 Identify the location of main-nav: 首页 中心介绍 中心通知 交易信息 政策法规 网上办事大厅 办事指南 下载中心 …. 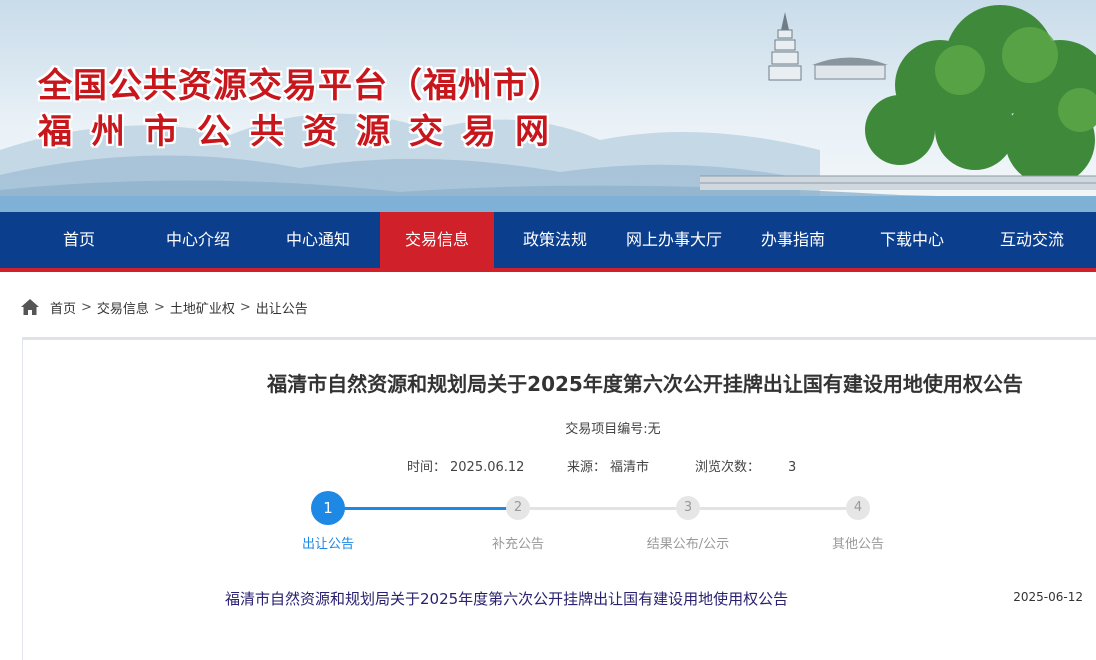
(548, 242).